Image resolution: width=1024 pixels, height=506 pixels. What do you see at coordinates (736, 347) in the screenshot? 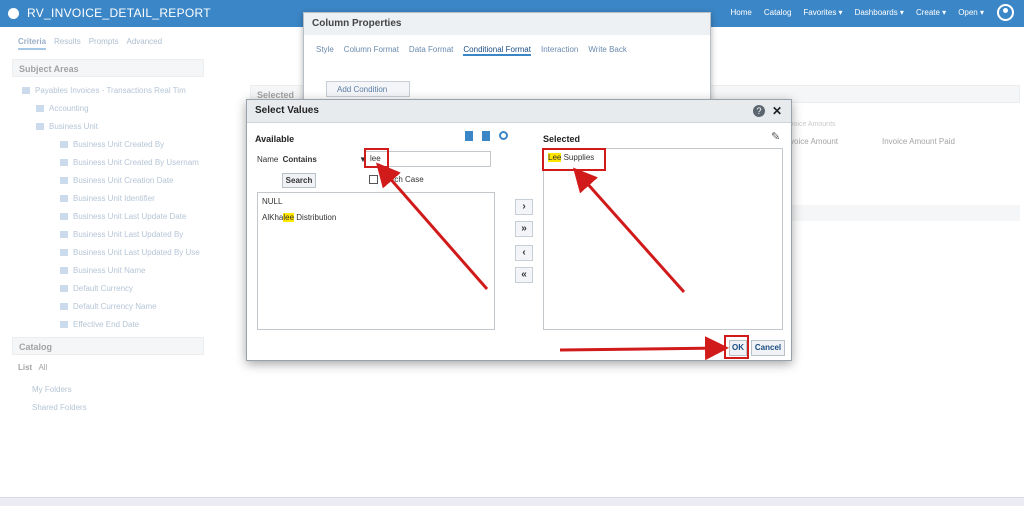
I see `annotation-box-ok` at bounding box center [736, 347].